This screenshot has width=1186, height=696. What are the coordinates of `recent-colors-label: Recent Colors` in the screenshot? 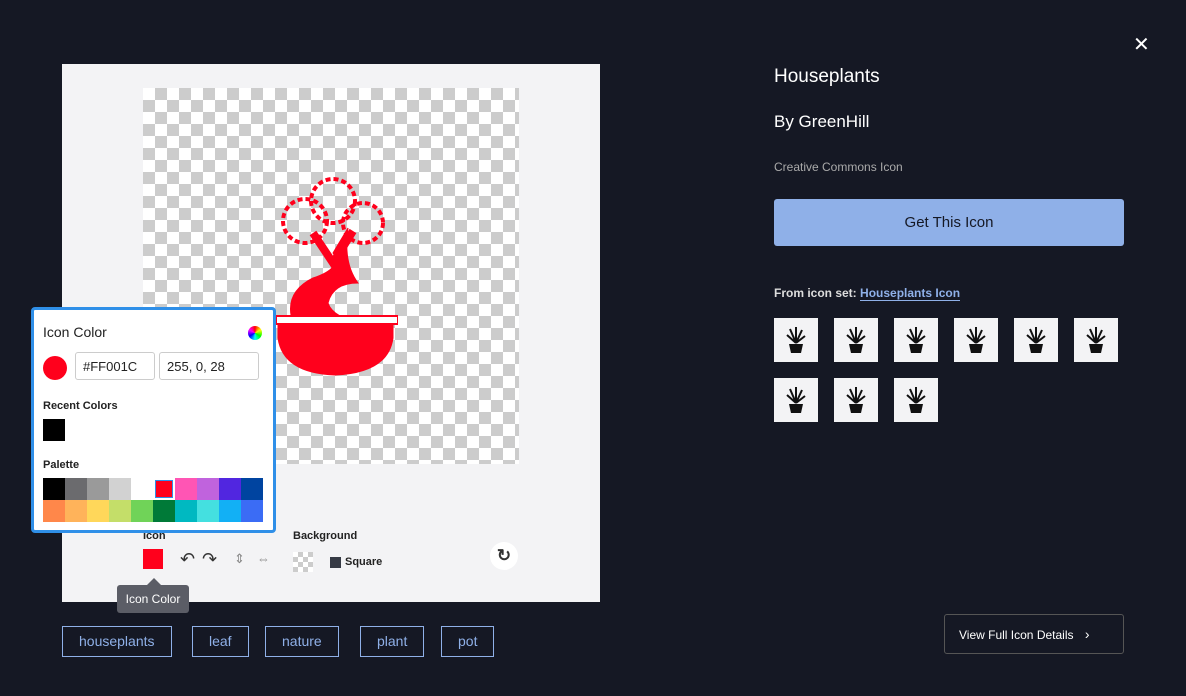 It's located at (80, 406).